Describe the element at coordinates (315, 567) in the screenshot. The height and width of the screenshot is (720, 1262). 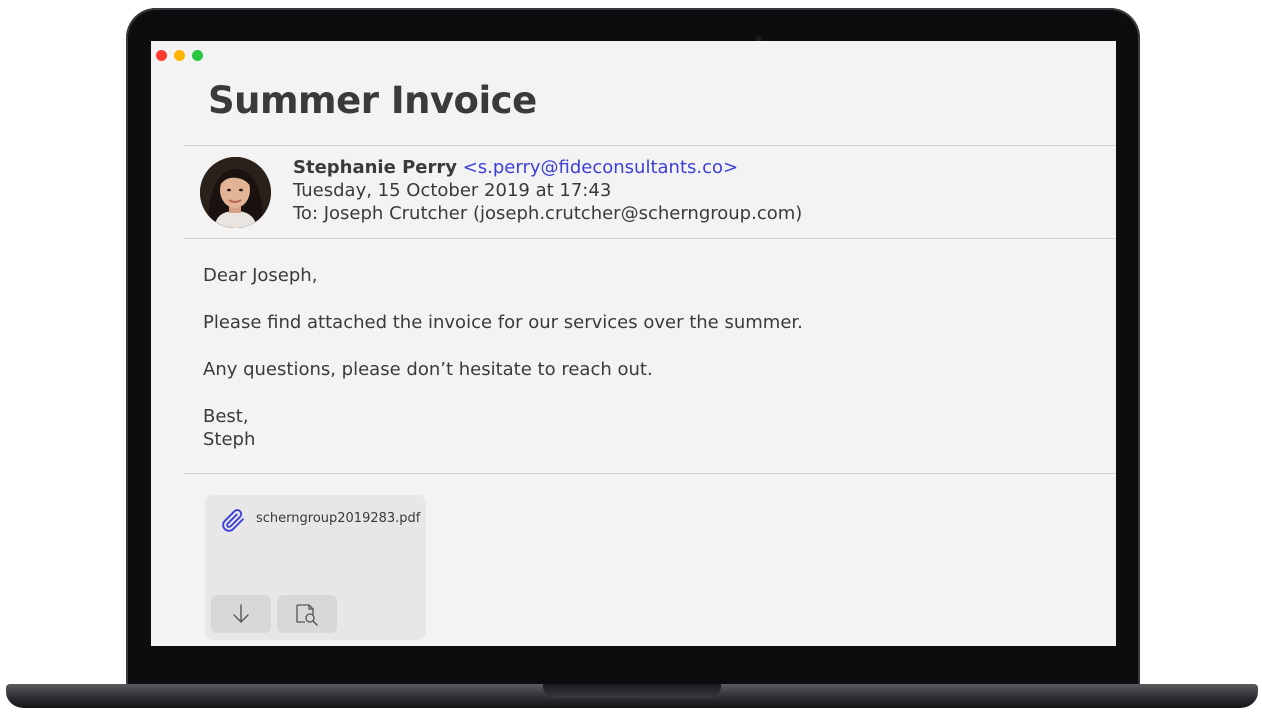
I see `attachment-card: scherngroup2019283.pdf` at that location.